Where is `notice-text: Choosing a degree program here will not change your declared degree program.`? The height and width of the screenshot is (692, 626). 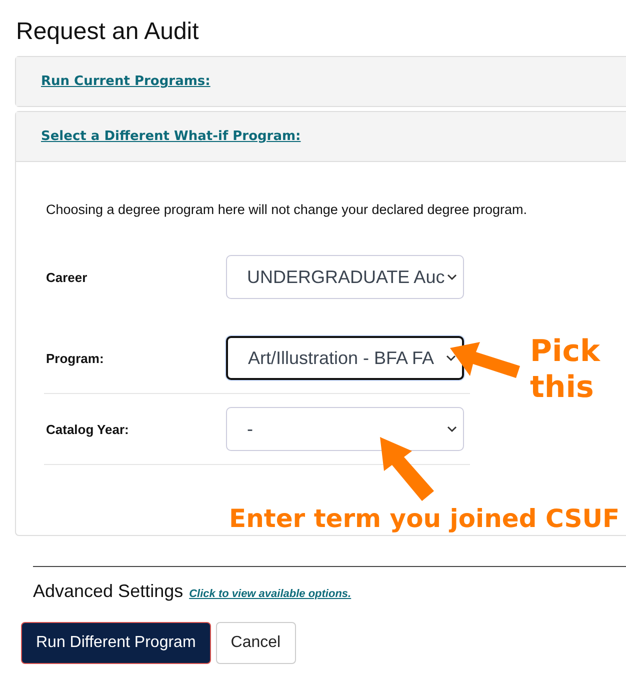
notice-text: Choosing a degree program here will not change your declared degree program. is located at coordinates (287, 209).